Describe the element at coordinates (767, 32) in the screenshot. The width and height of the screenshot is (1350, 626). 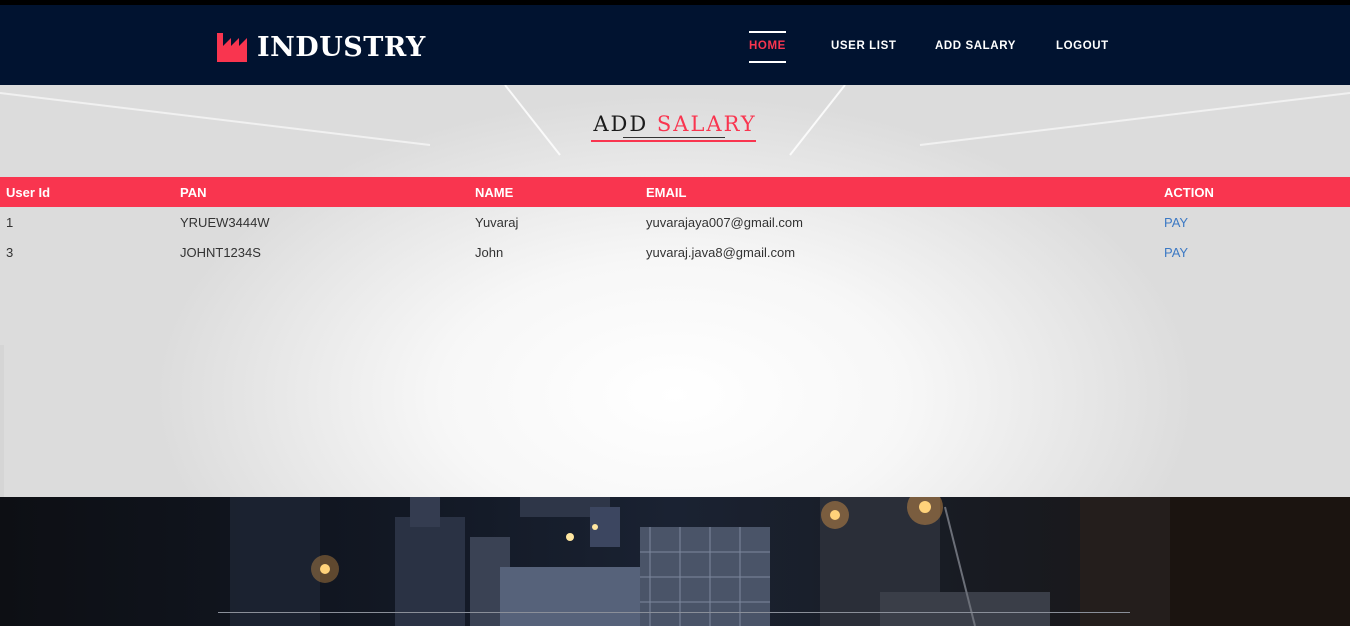
I see `nav-active-topline` at that location.